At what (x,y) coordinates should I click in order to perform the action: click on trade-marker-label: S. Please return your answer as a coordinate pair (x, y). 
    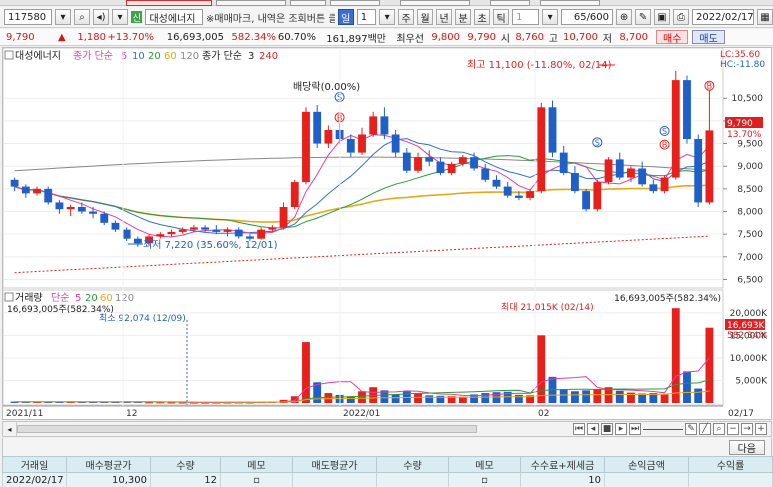
    Looking at the image, I should click on (597, 142).